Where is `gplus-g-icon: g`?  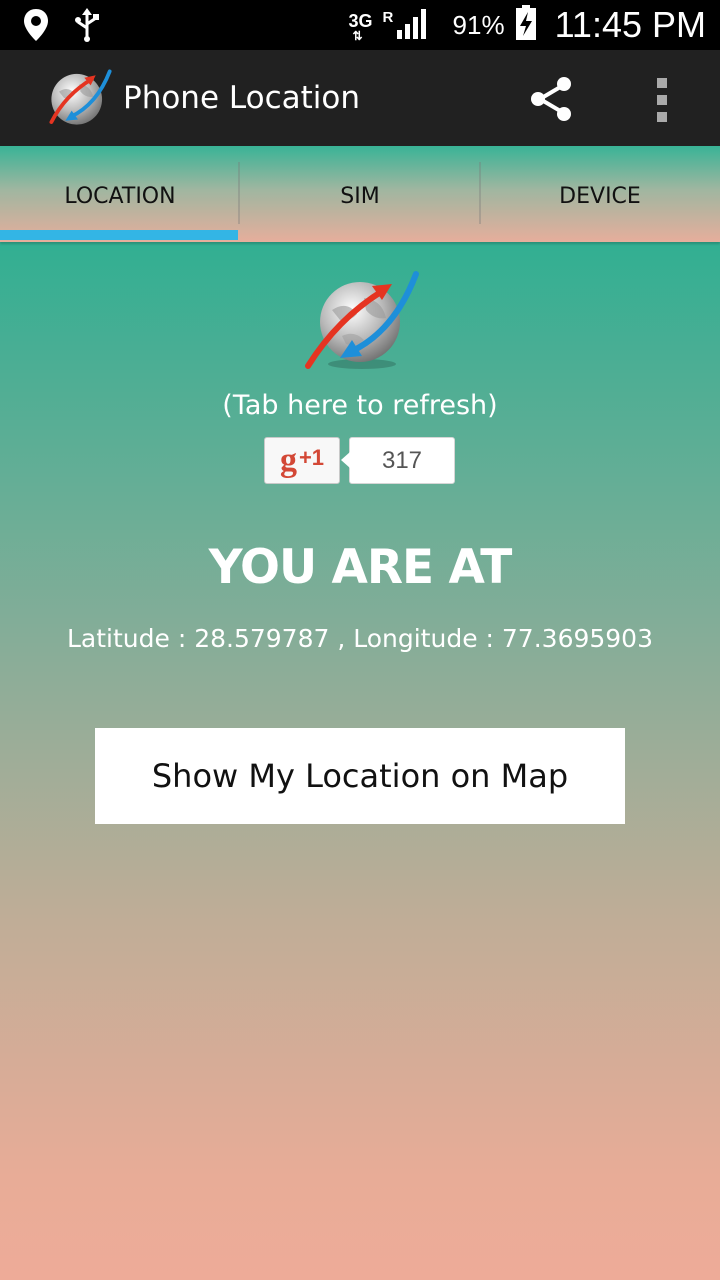 gplus-g-icon: g is located at coordinates (288, 460).